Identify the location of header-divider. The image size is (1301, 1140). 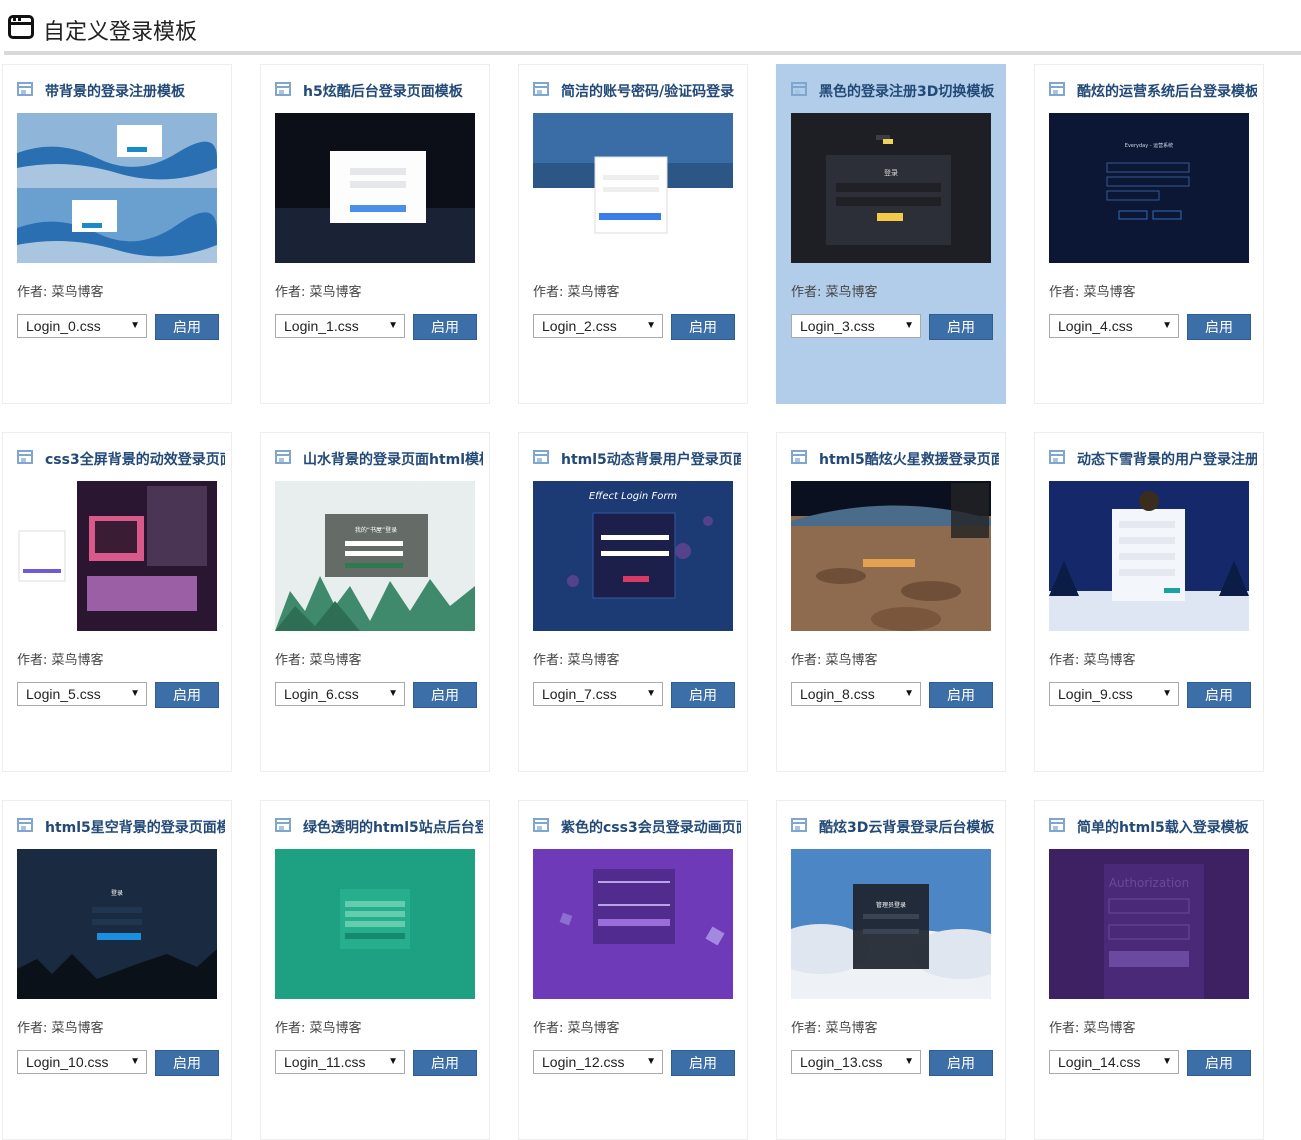
(652, 53).